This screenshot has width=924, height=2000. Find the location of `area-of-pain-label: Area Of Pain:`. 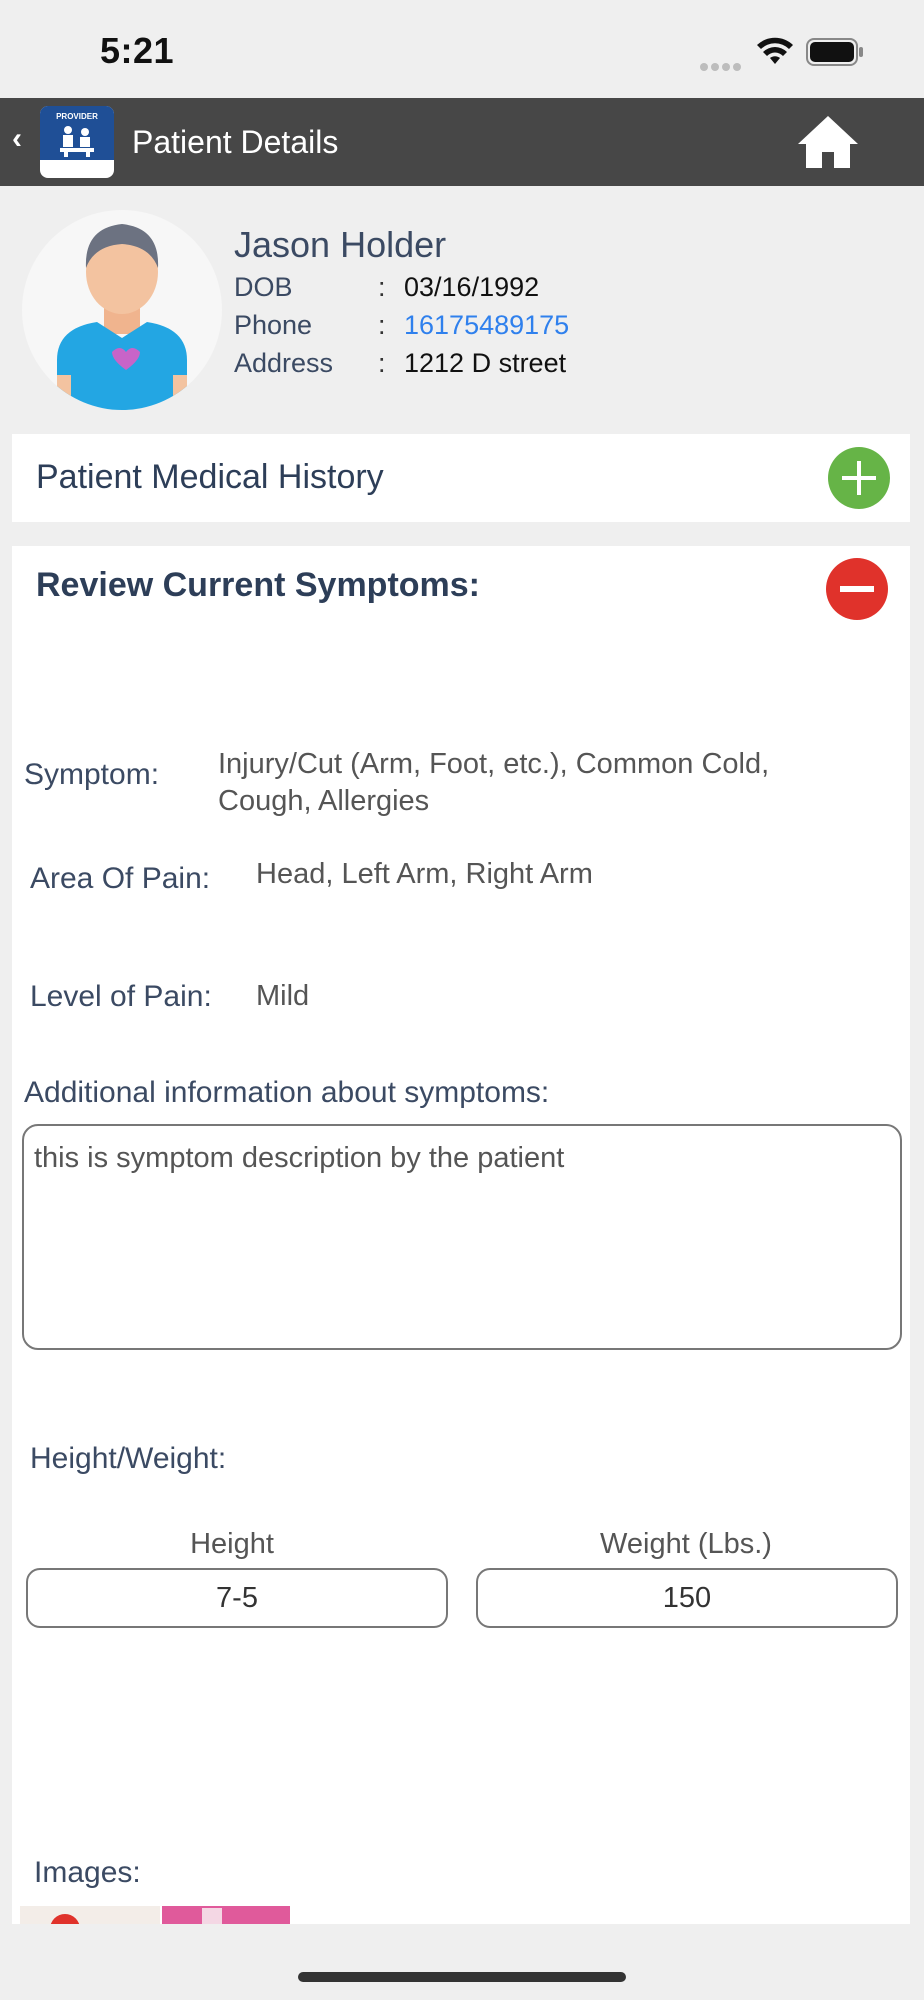

area-of-pain-label: Area Of Pain: is located at coordinates (120, 878).